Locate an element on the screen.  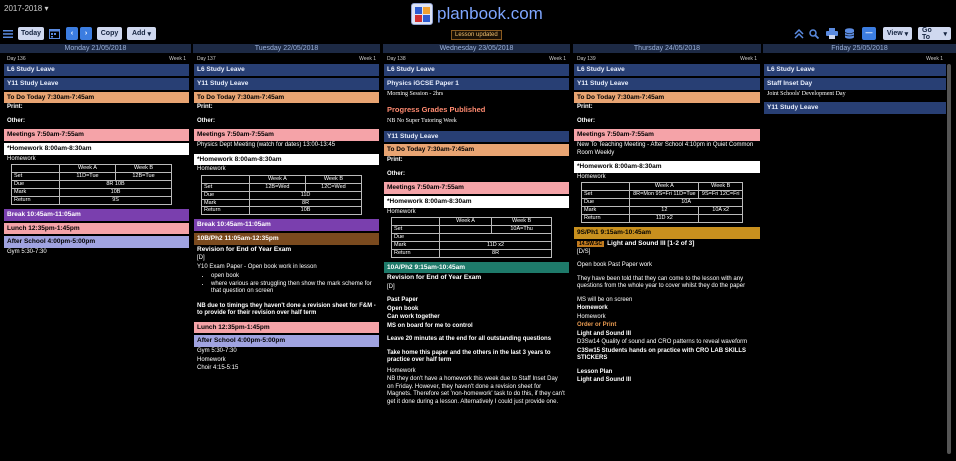
database-icon is located at coordinates (849, 33).